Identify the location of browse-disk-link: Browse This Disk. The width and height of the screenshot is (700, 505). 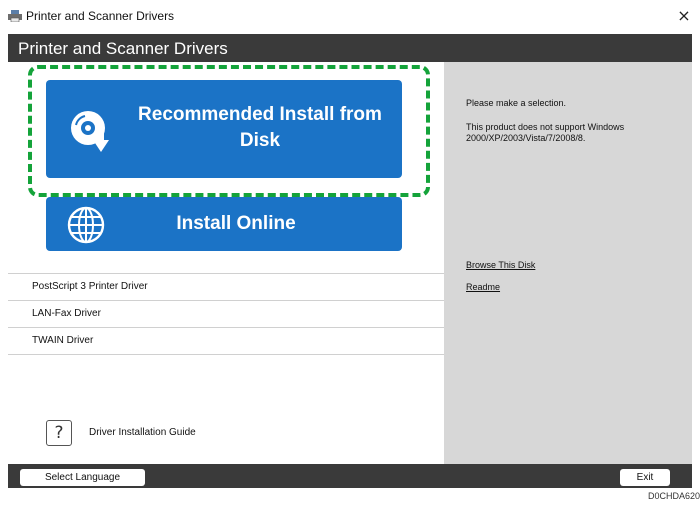
(500, 265).